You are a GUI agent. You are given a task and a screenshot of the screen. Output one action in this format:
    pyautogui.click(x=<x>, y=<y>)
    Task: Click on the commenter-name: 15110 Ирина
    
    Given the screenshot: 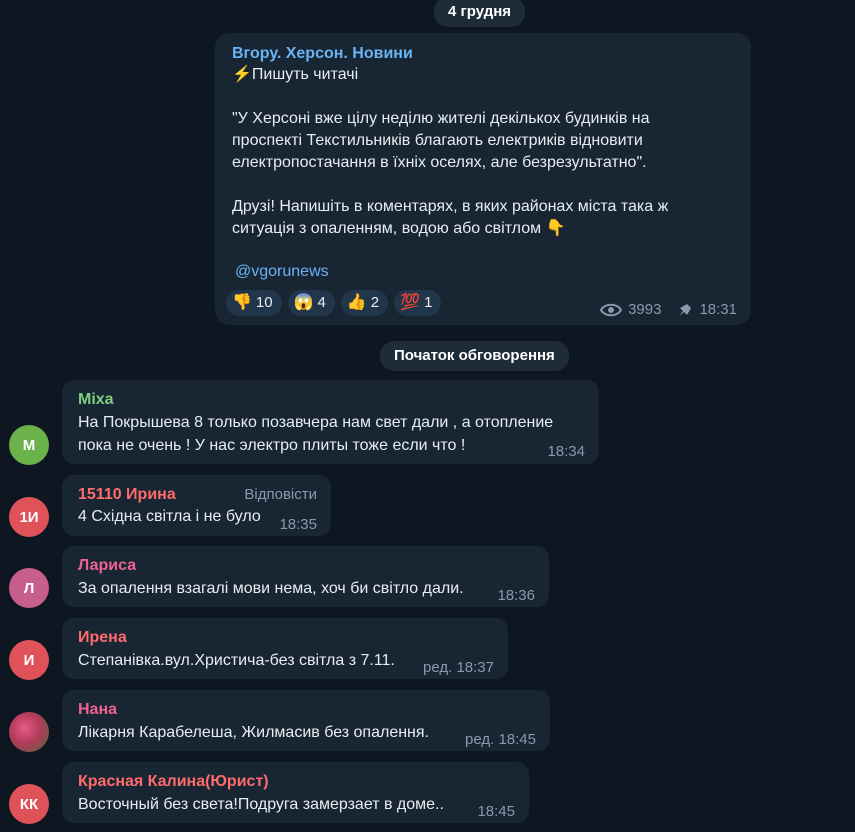 What is the action you would take?
    pyautogui.click(x=127, y=494)
    